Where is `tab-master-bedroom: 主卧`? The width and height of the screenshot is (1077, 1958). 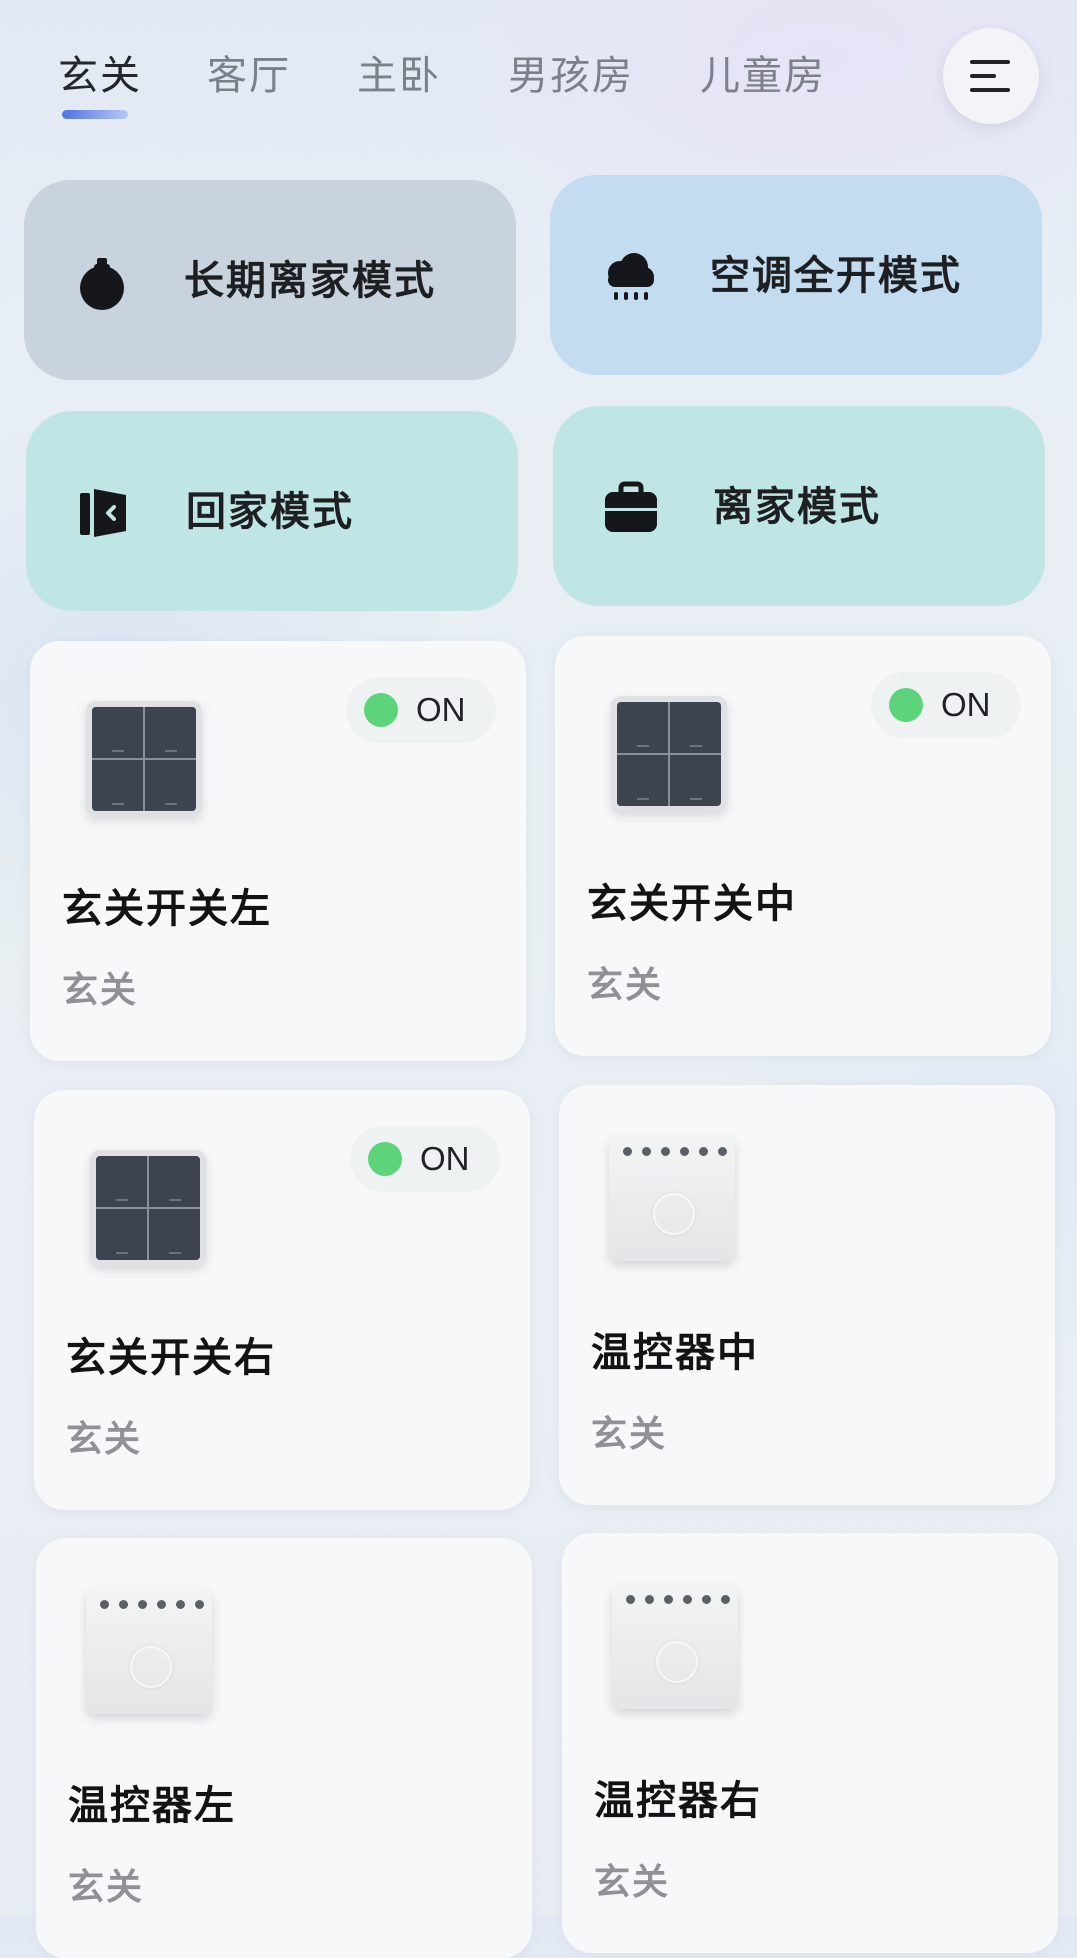 tab-master-bedroom: 主卧 is located at coordinates (399, 76).